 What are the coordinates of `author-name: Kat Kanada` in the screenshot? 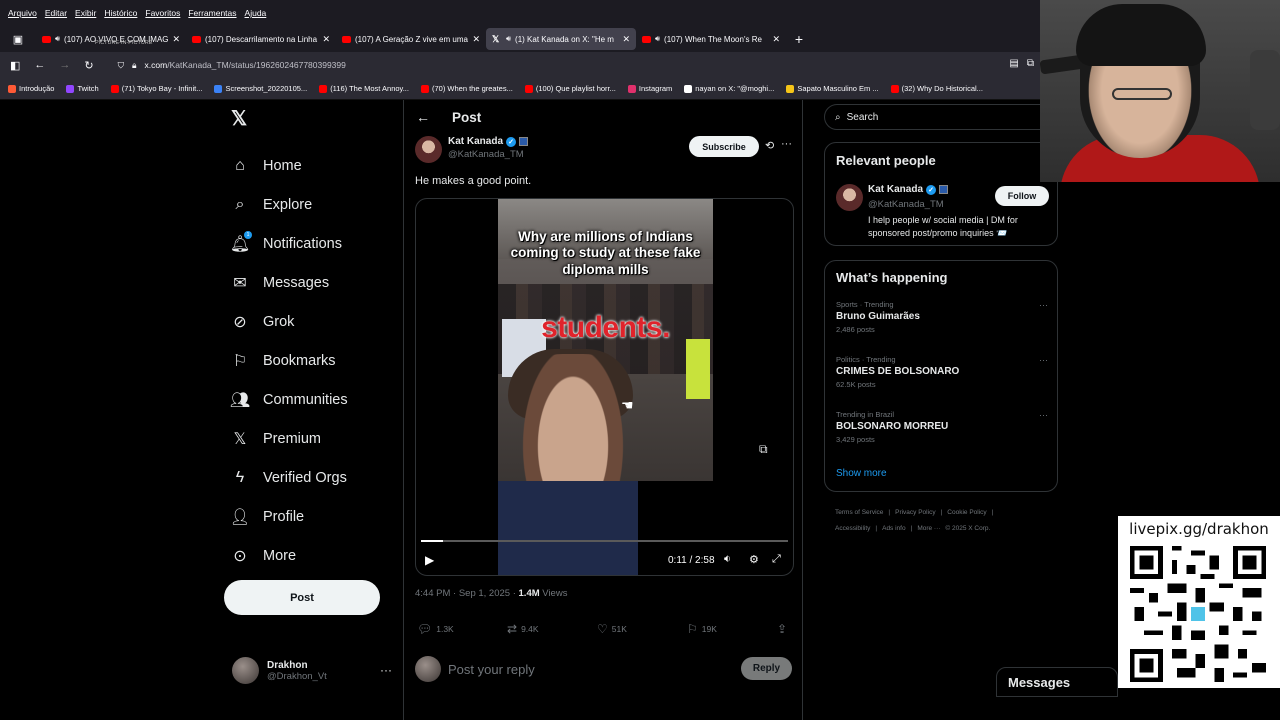 It's located at (475, 141).